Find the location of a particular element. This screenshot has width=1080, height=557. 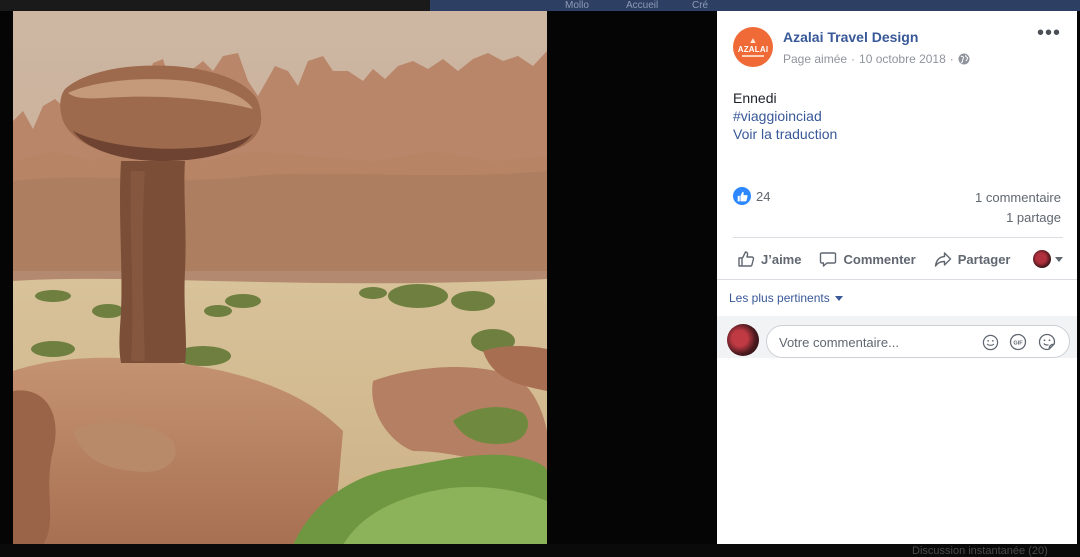

like-button: J’aime is located at coordinates (769, 259).